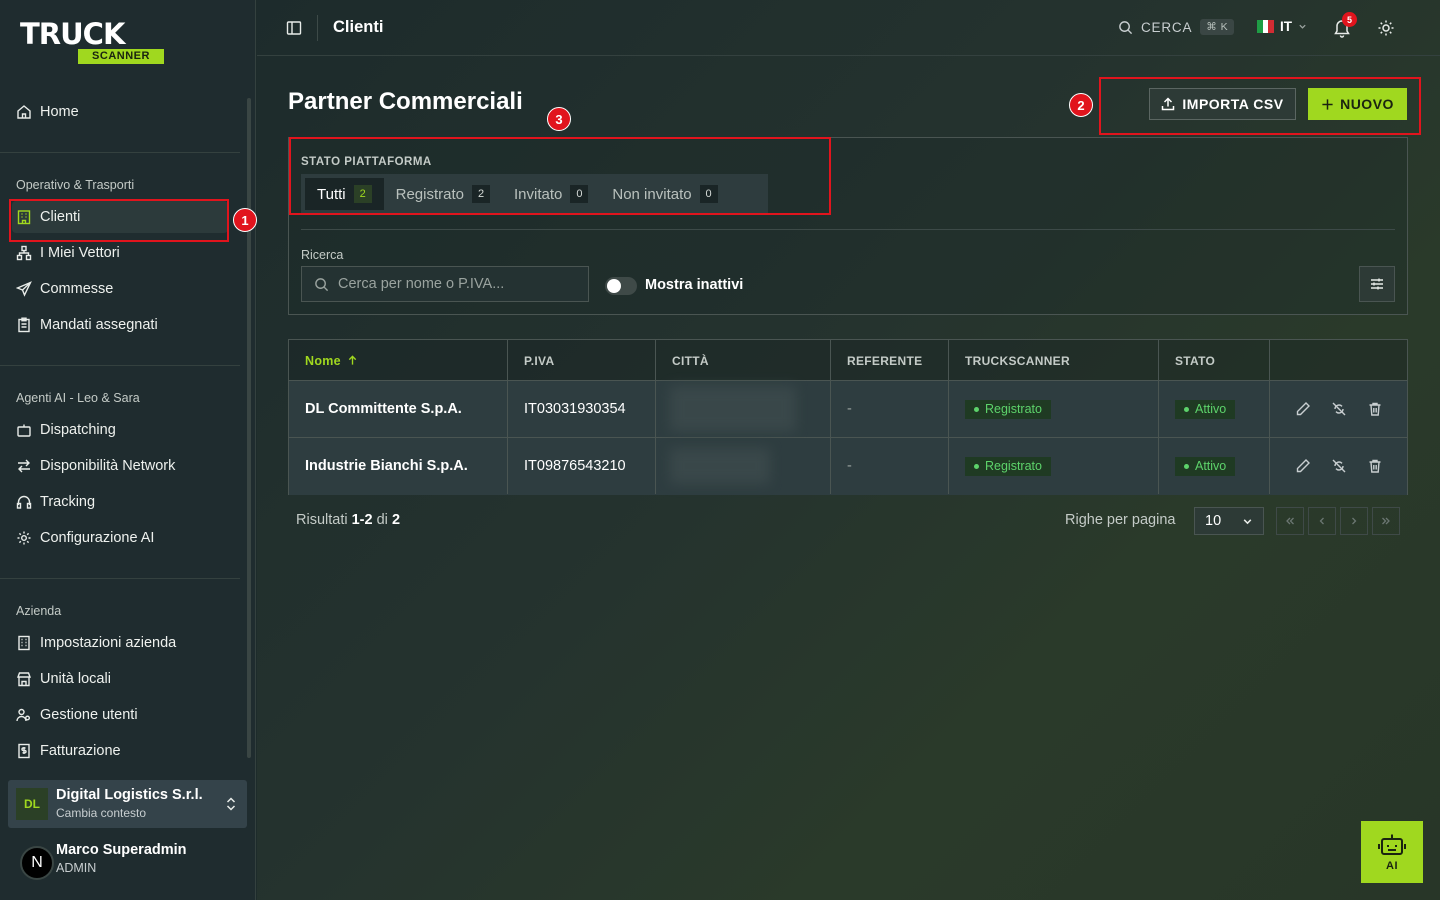  Describe the element at coordinates (664, 194) in the screenshot. I see `tab-non-invitato: Non invitato 0` at that location.